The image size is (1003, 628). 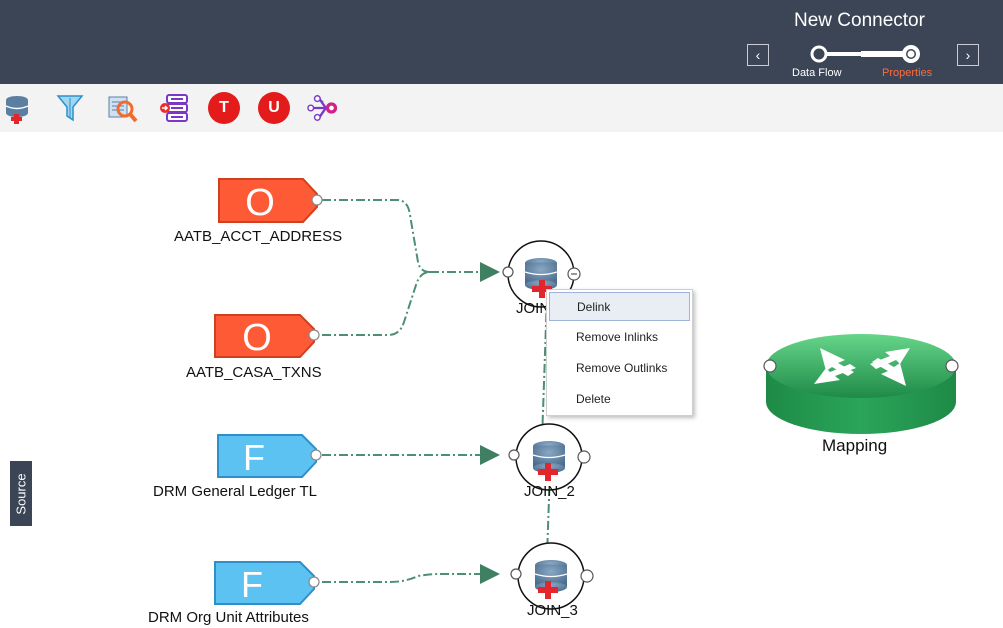 What do you see at coordinates (855, 445) in the screenshot?
I see `mapping-label: Mapping` at bounding box center [855, 445].